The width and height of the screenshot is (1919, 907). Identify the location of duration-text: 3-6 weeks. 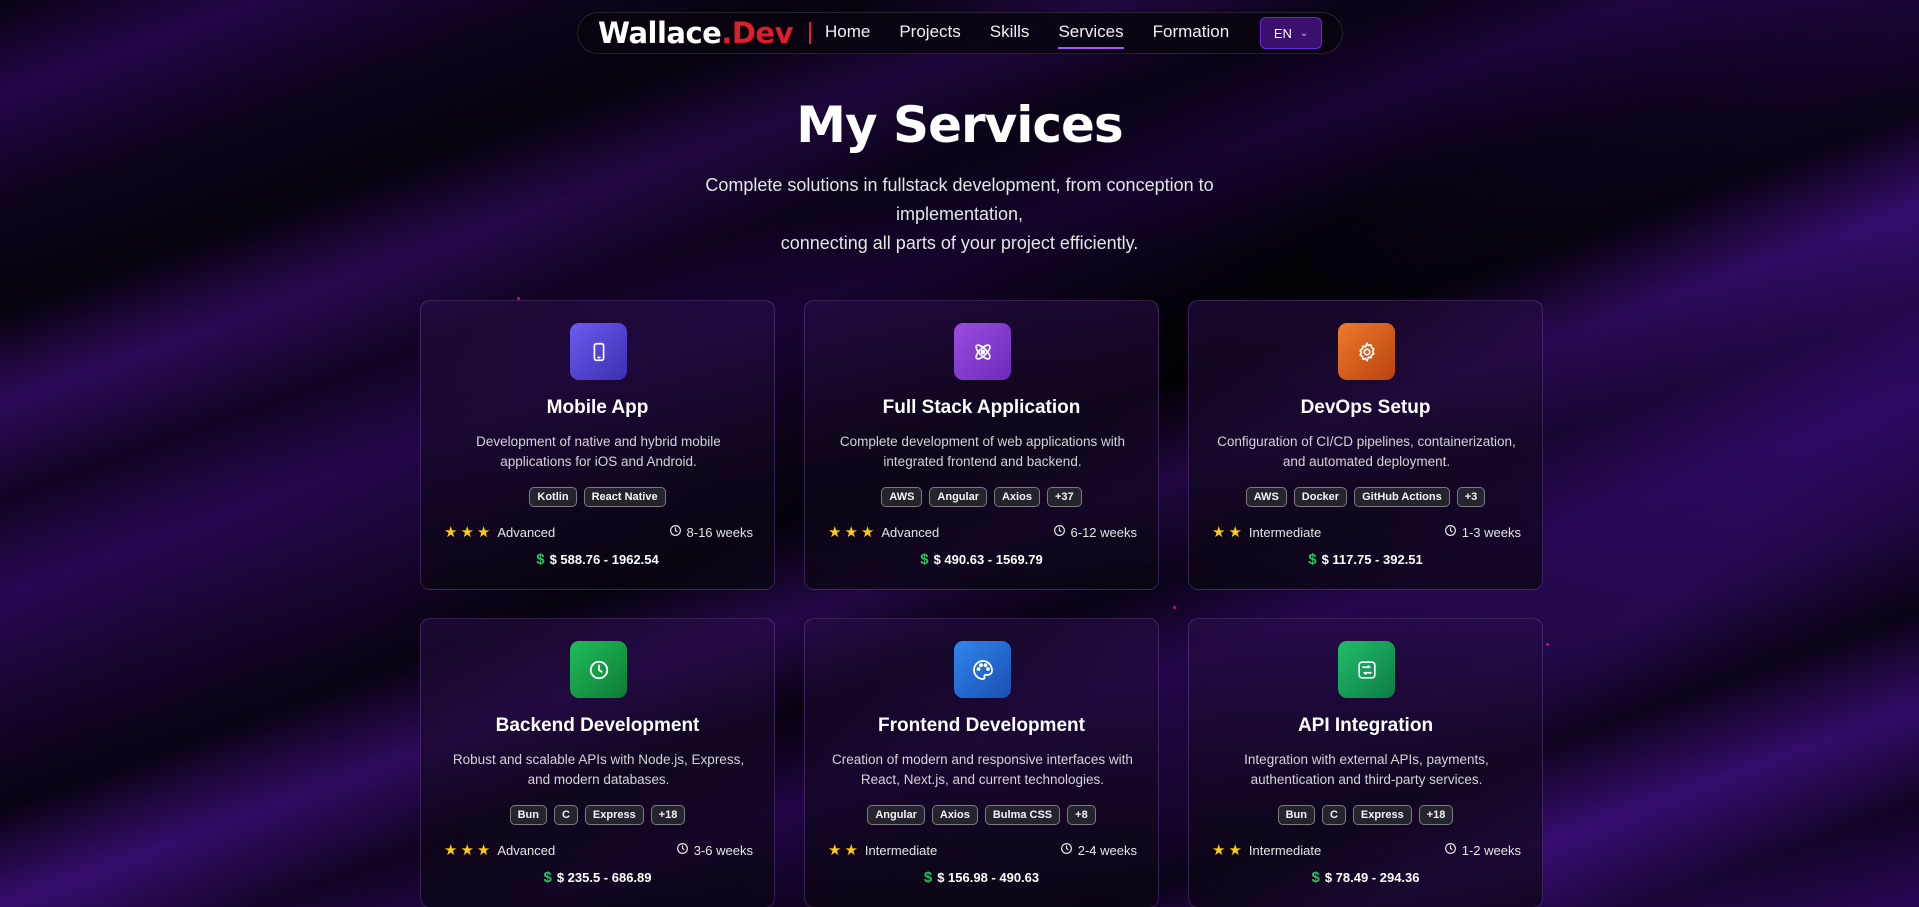
(723, 850).